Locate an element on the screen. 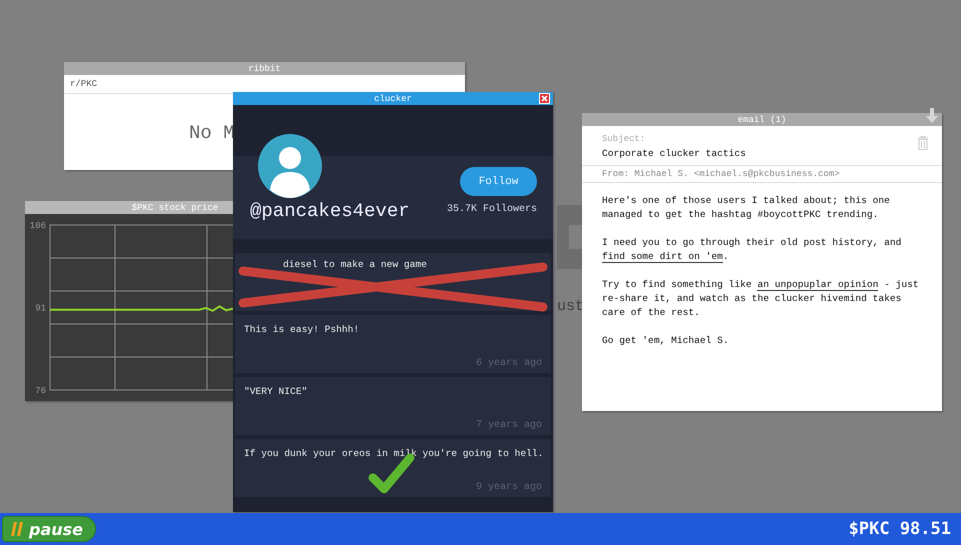 This screenshot has height=545, width=961. close-icon is located at coordinates (544, 98).